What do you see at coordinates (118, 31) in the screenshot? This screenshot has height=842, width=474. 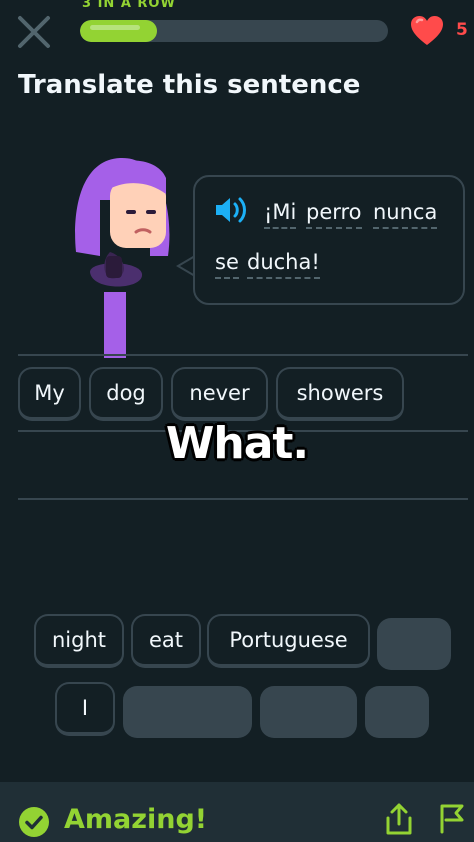 I see `progress-fill` at bounding box center [118, 31].